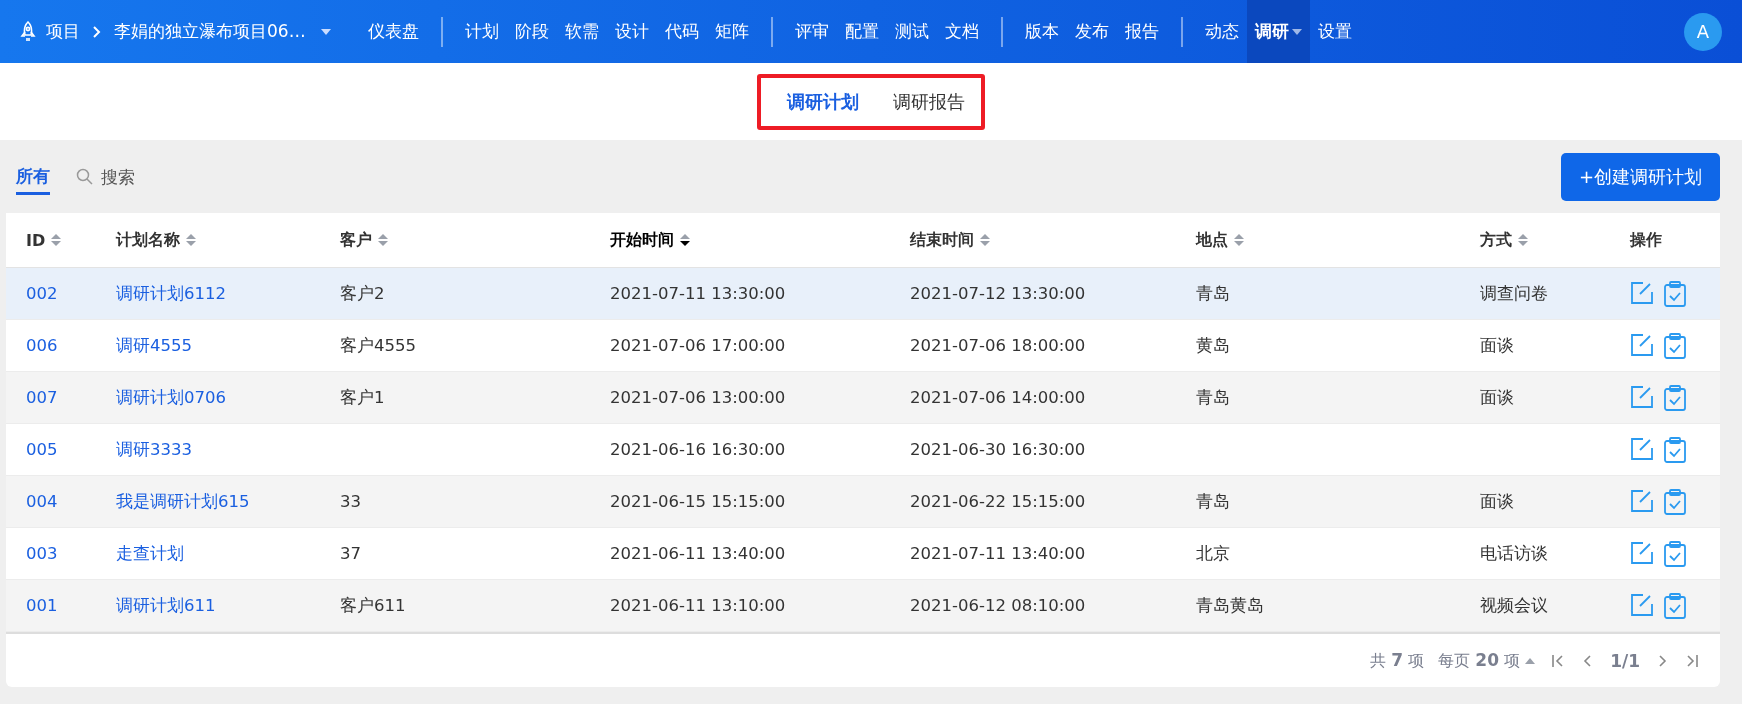 The image size is (1742, 704). Describe the element at coordinates (63, 31) in the screenshot. I see `project-link: 项目` at that location.